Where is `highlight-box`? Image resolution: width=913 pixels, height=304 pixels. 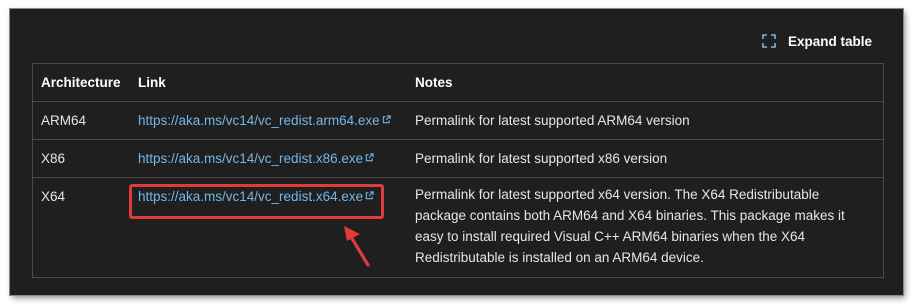 highlight-box is located at coordinates (256, 201).